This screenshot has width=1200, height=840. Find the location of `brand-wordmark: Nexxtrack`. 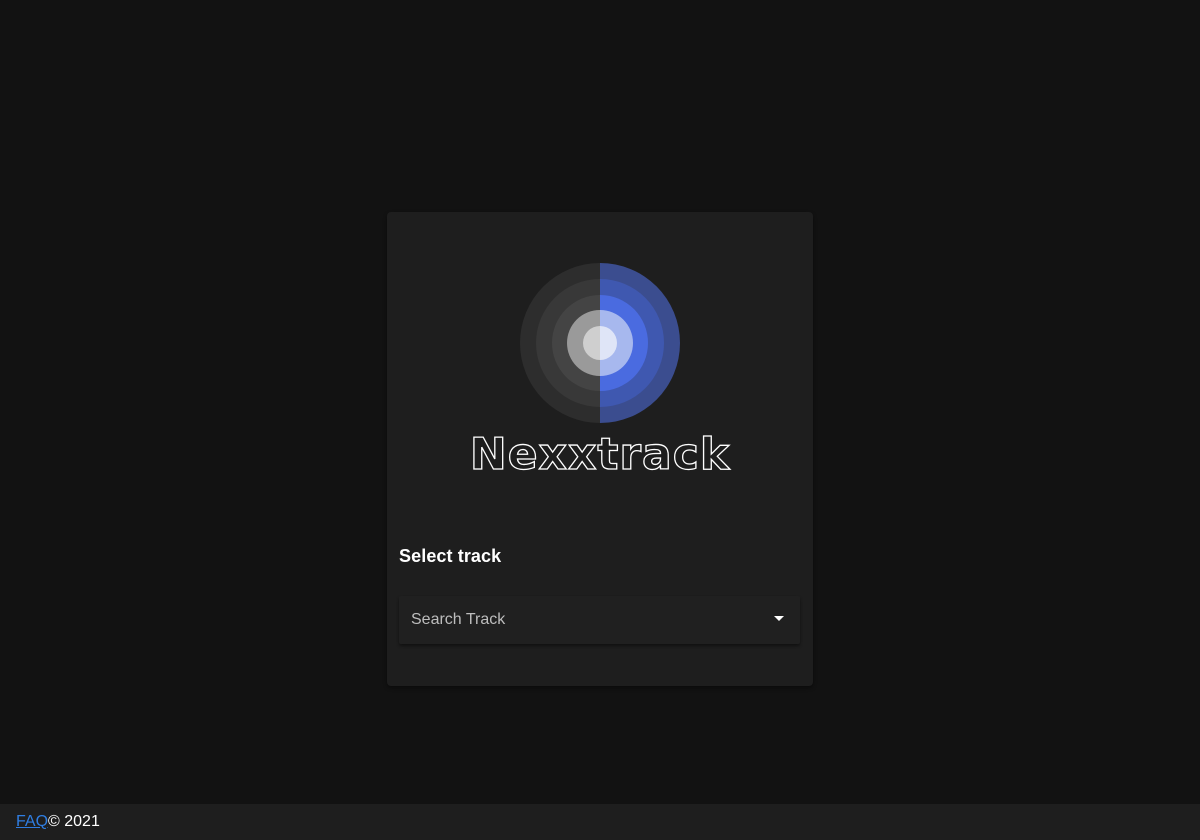

brand-wordmark: Nexxtrack is located at coordinates (600, 450).